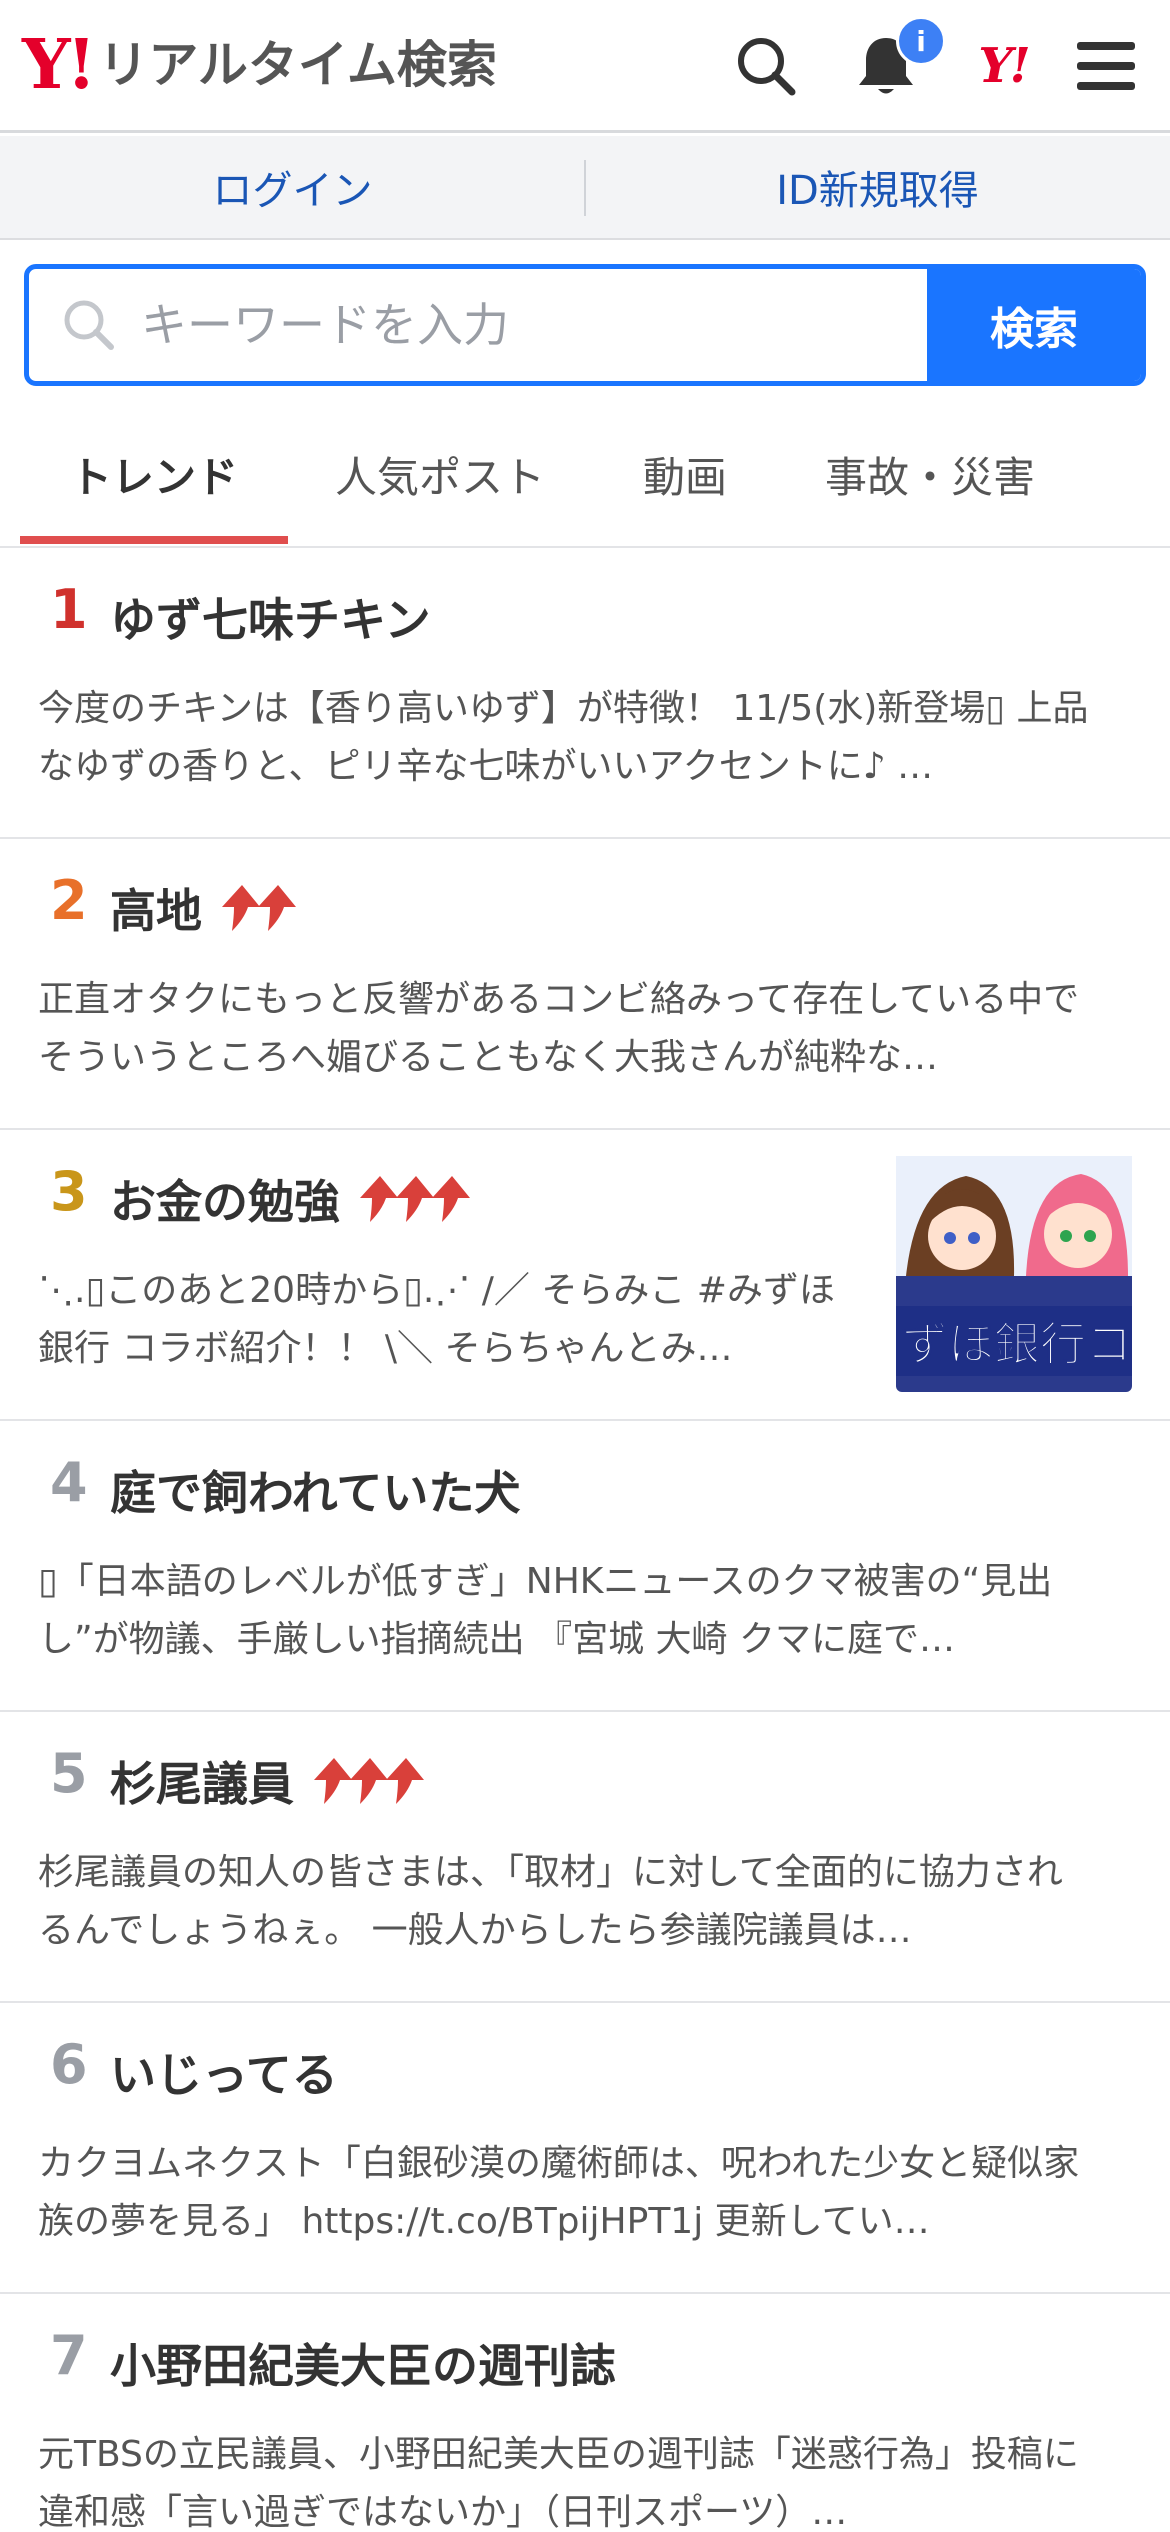  What do you see at coordinates (69, 609) in the screenshot?
I see `trend-rank: 1` at bounding box center [69, 609].